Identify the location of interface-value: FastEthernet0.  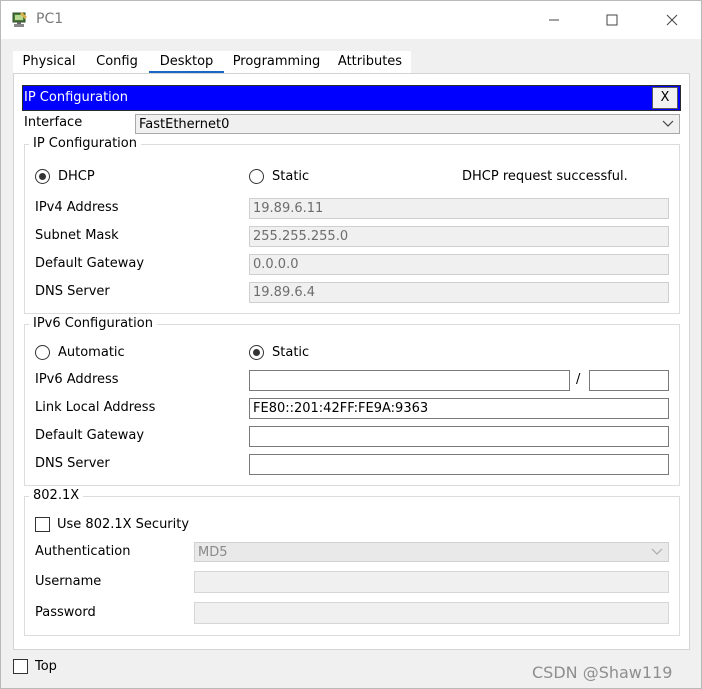
(184, 124).